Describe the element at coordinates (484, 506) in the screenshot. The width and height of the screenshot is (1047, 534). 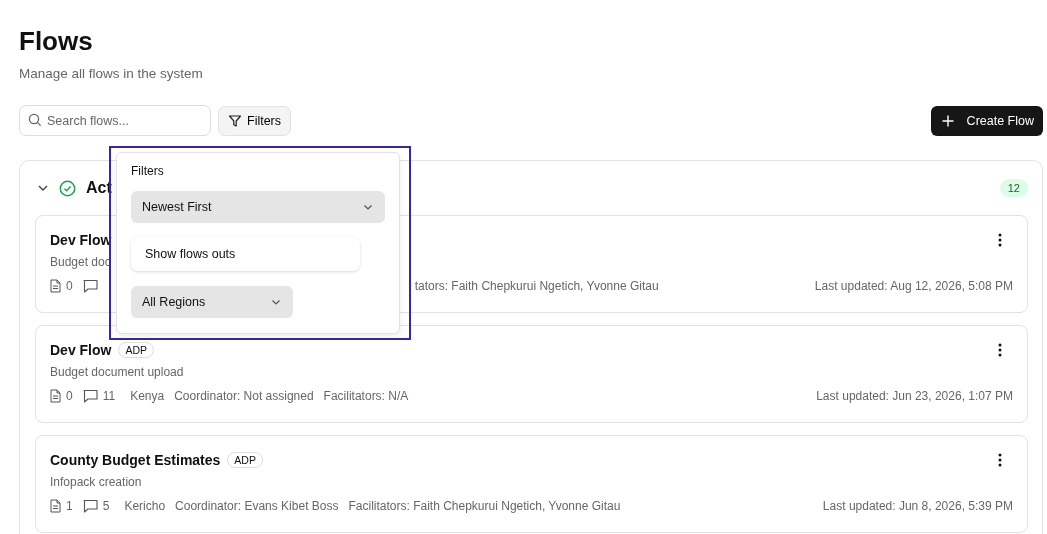
I see `flow-facilitators: Facilitators: Faith Chepkurui Ngetich, Yvonne Gitau` at that location.